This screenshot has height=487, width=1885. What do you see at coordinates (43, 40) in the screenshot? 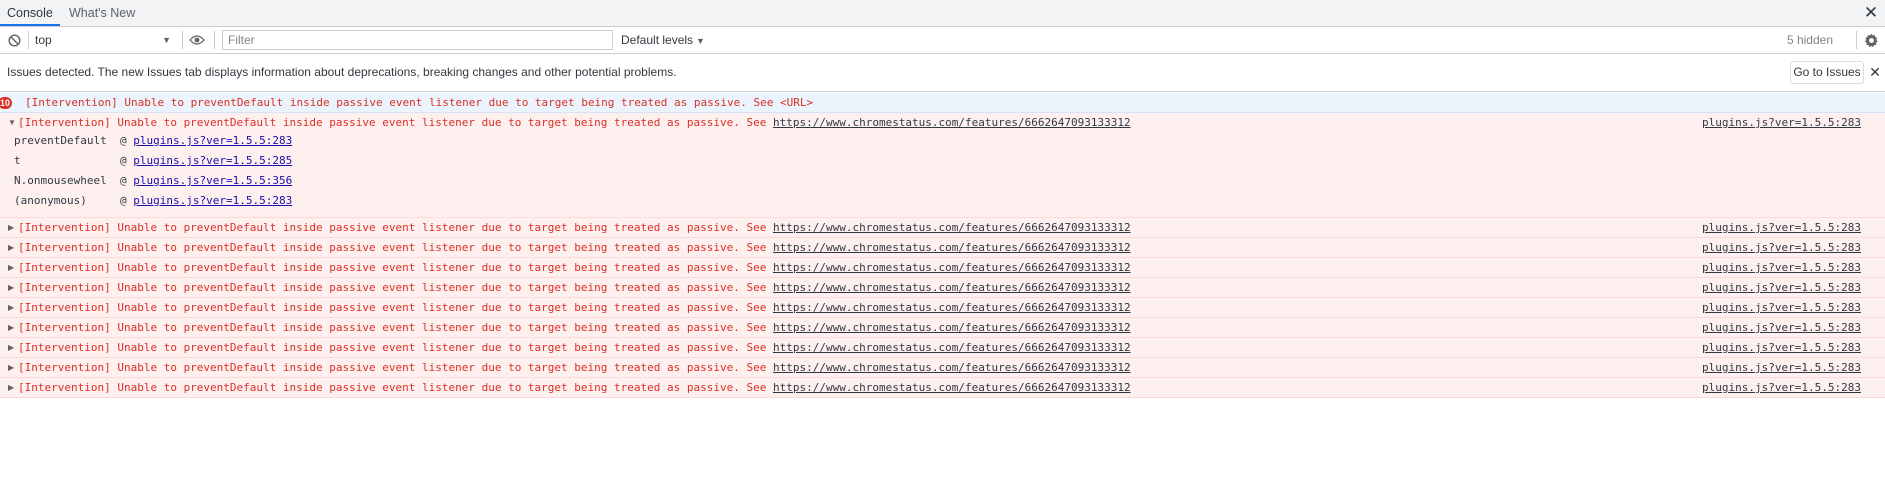
I see `context-selector-label: top` at bounding box center [43, 40].